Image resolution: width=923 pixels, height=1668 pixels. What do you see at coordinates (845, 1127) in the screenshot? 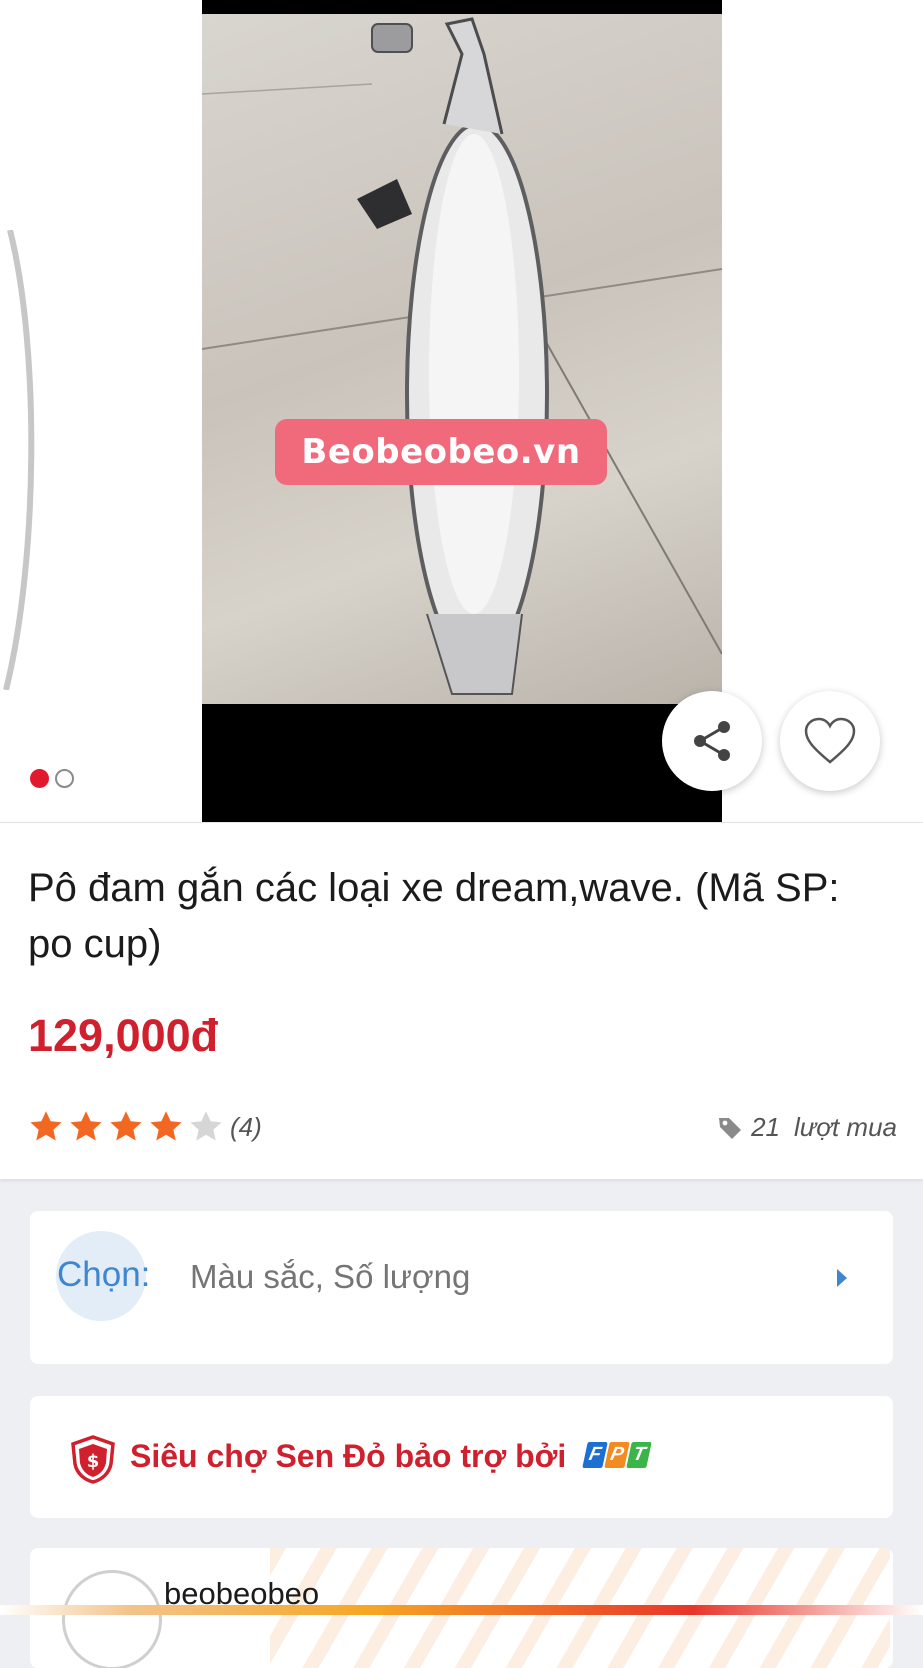
I see `sold-label: lượt mua` at bounding box center [845, 1127].